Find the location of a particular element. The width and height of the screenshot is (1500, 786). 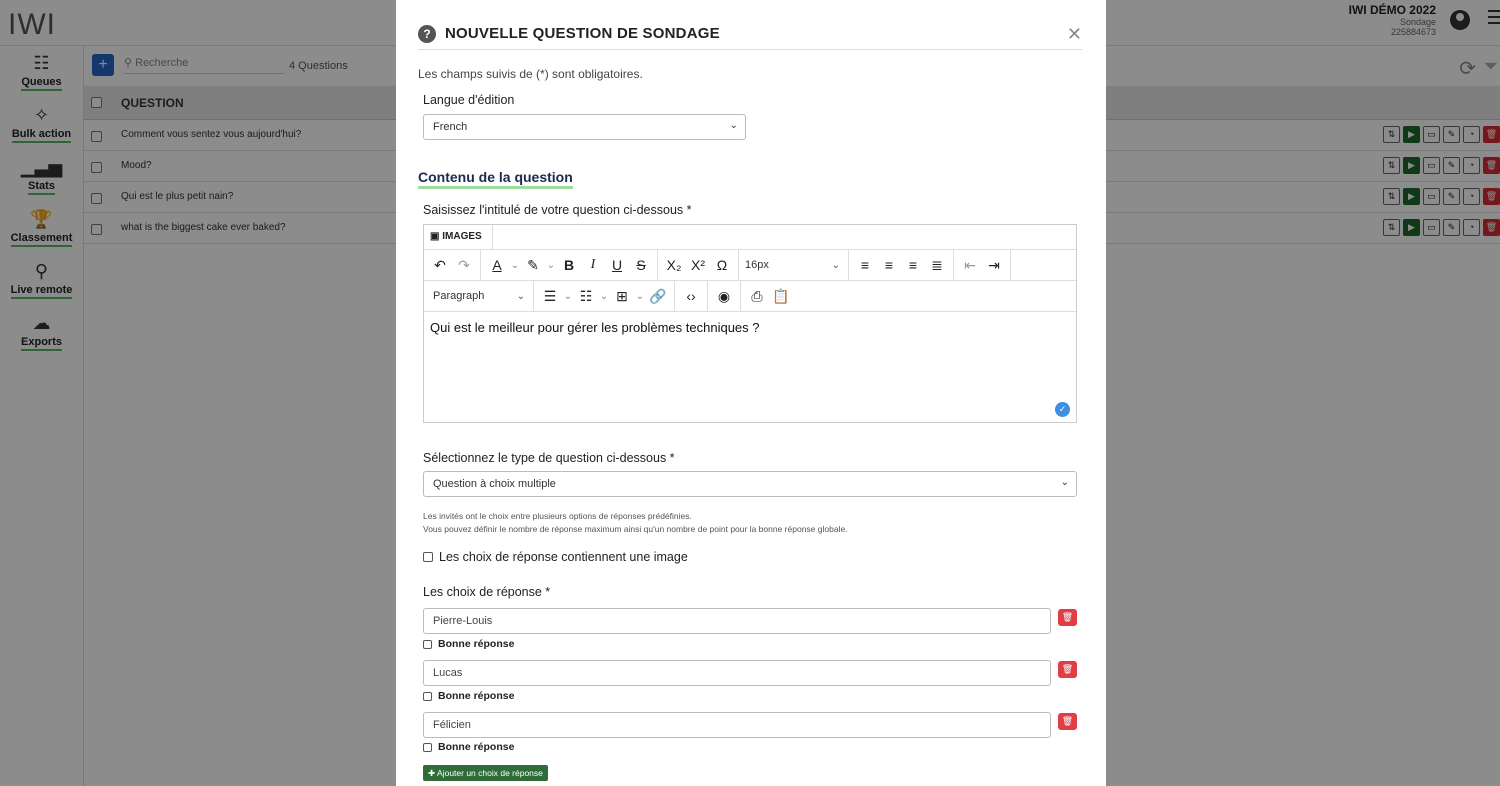

font-size-select: 16px ⌄ is located at coordinates (794, 265).